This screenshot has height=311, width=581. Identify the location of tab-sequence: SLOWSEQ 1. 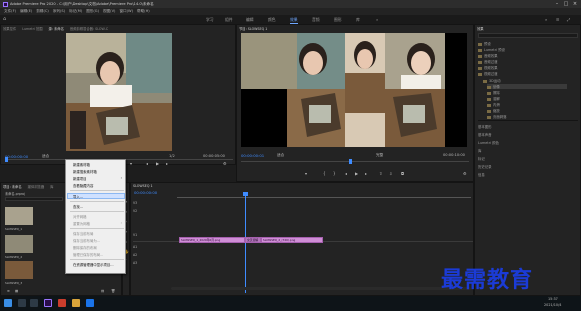
(143, 186).